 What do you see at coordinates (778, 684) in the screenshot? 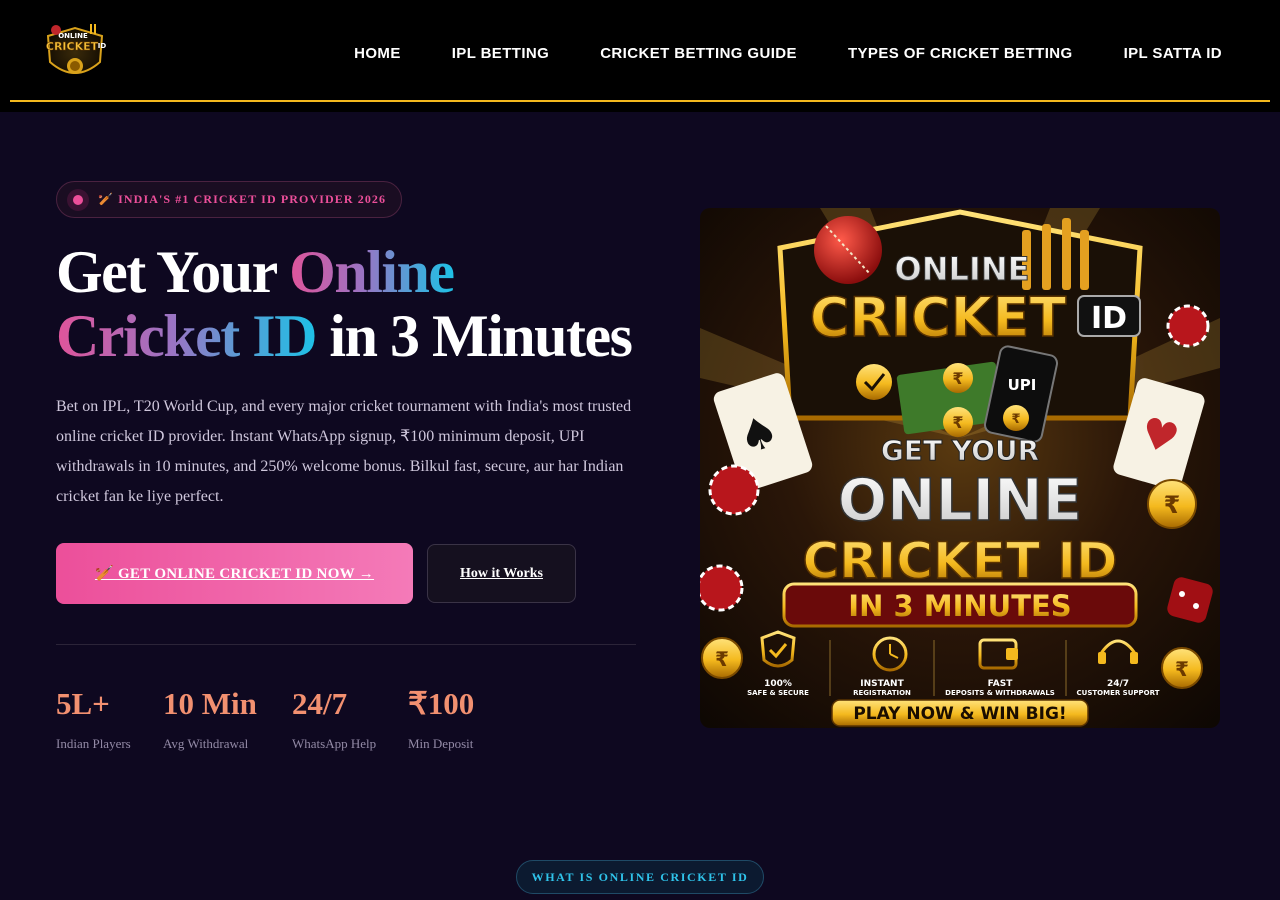
I see `svg-text: 100%` at bounding box center [778, 684].